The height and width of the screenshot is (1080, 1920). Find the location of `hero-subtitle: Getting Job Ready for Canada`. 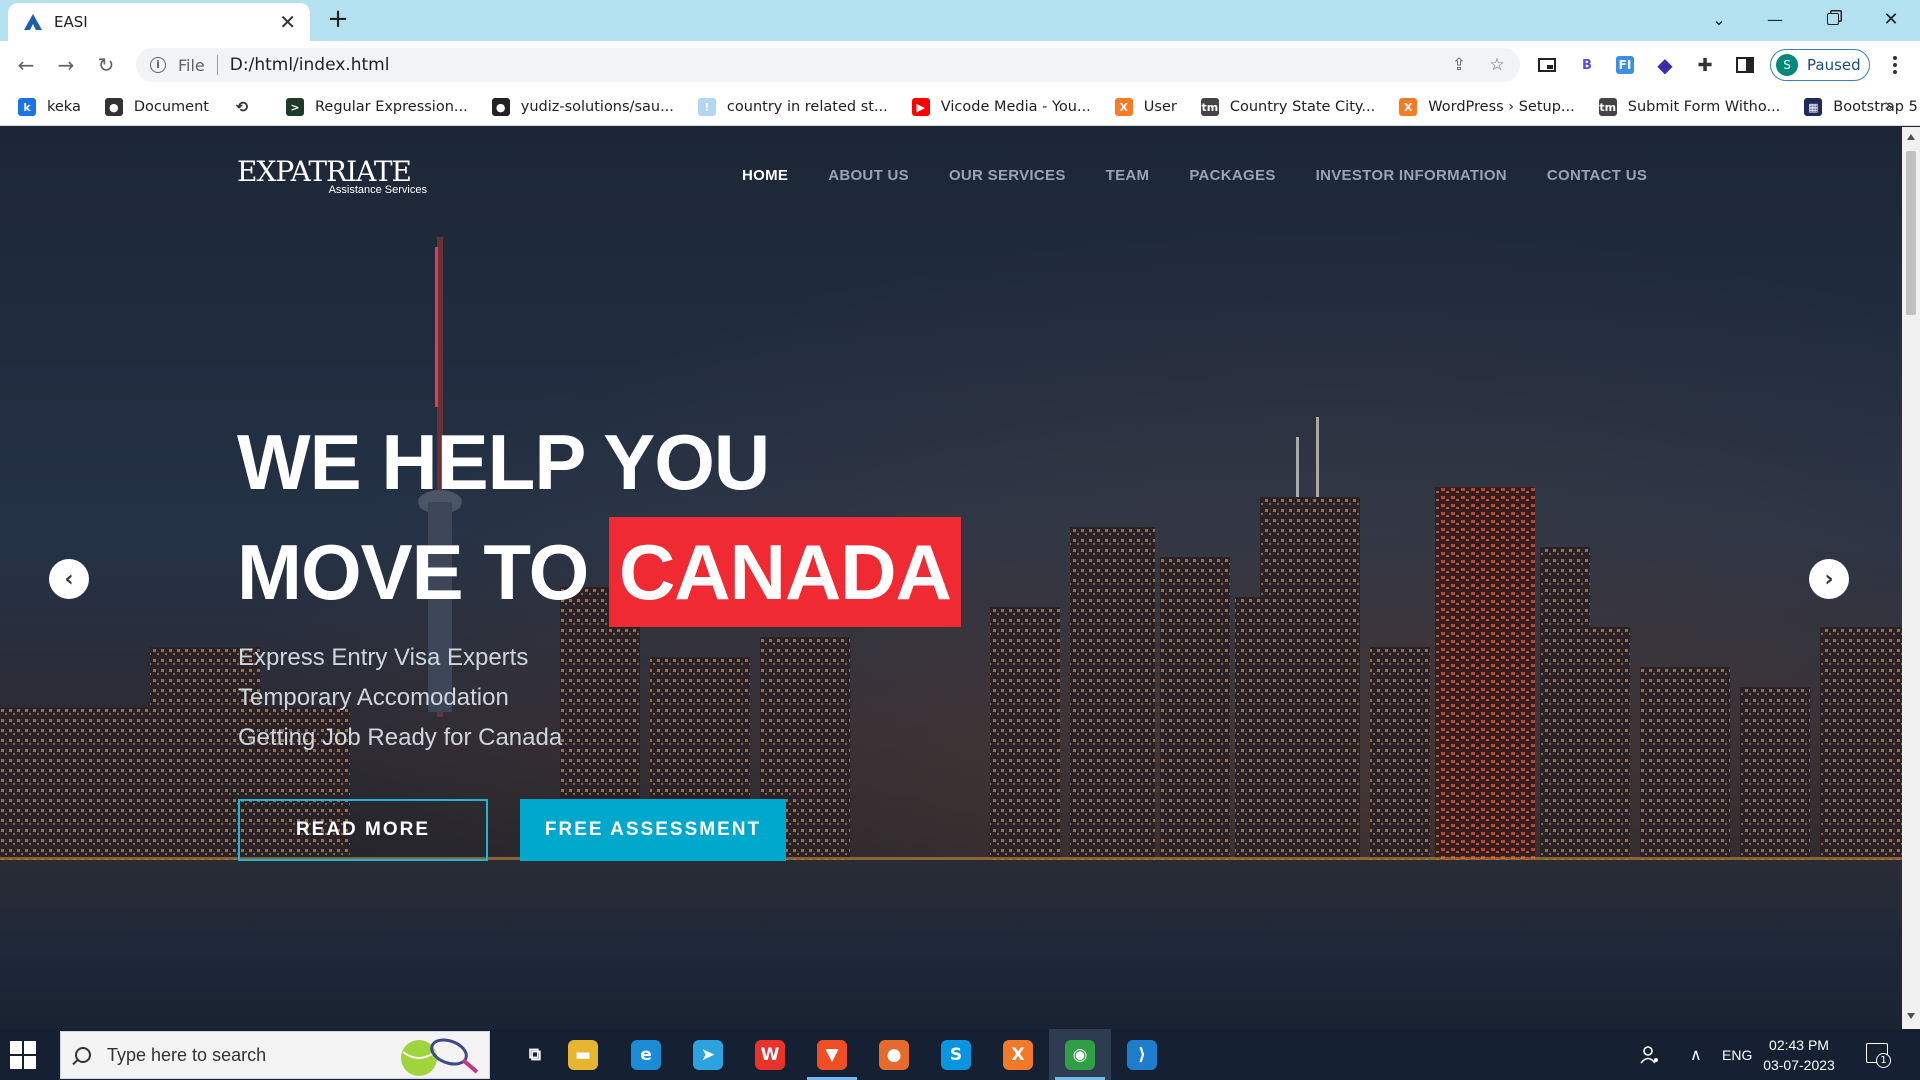

hero-subtitle: Getting Job Ready for Canada is located at coordinates (400, 737).